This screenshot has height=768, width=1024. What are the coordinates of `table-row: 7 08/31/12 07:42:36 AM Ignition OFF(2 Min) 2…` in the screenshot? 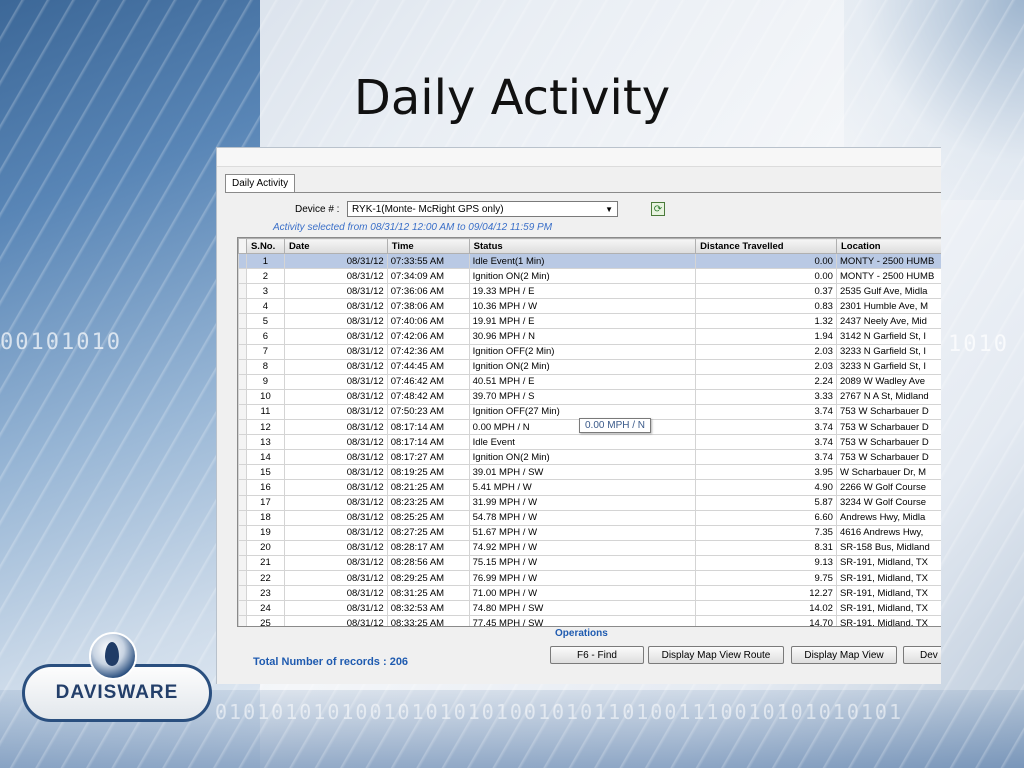 It's located at (589, 351).